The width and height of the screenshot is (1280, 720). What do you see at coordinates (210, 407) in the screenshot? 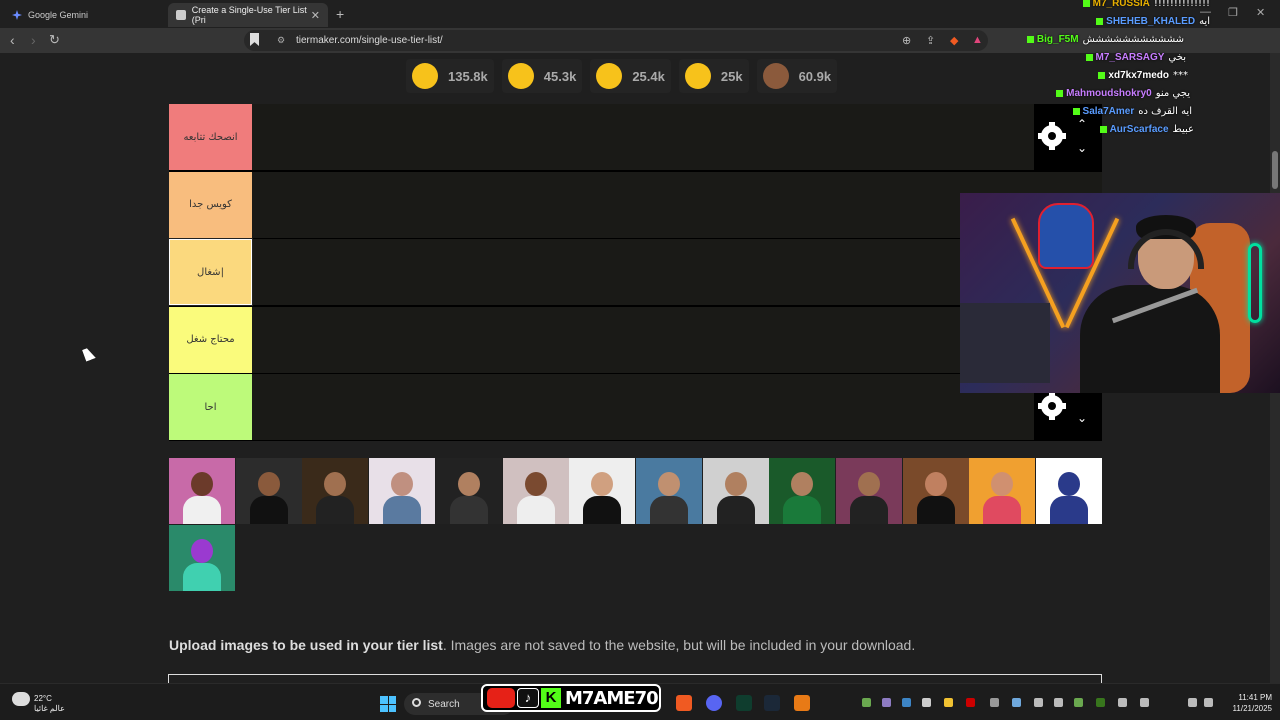
I see `tier-label: احا` at bounding box center [210, 407].